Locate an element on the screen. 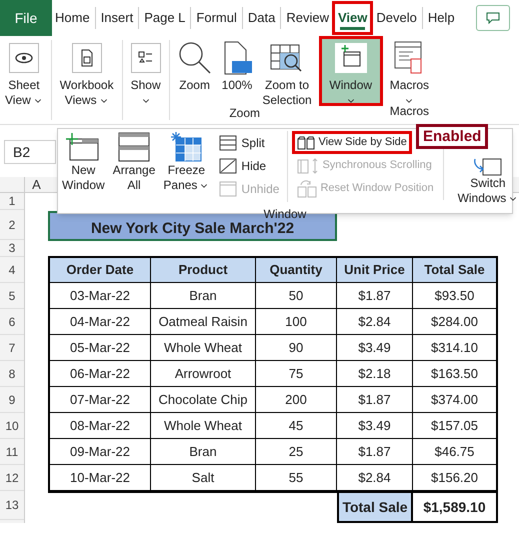  enabled-callout: Enabled is located at coordinates (452, 136).